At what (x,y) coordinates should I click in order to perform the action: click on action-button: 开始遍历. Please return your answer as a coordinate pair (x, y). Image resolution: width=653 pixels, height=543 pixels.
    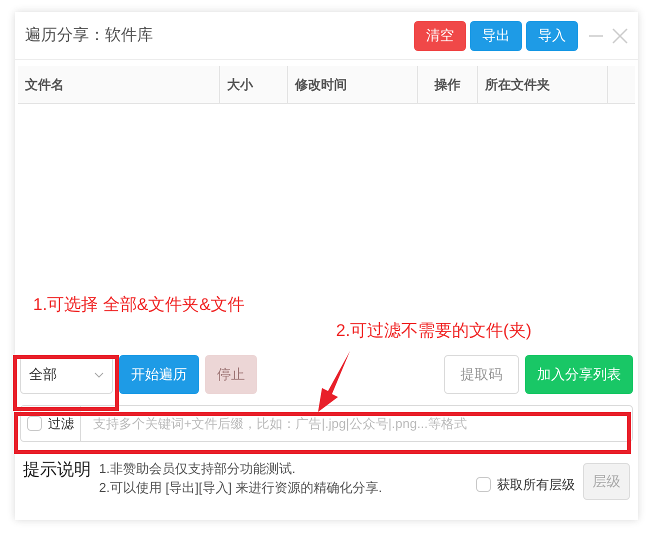
    Looking at the image, I should click on (159, 374).